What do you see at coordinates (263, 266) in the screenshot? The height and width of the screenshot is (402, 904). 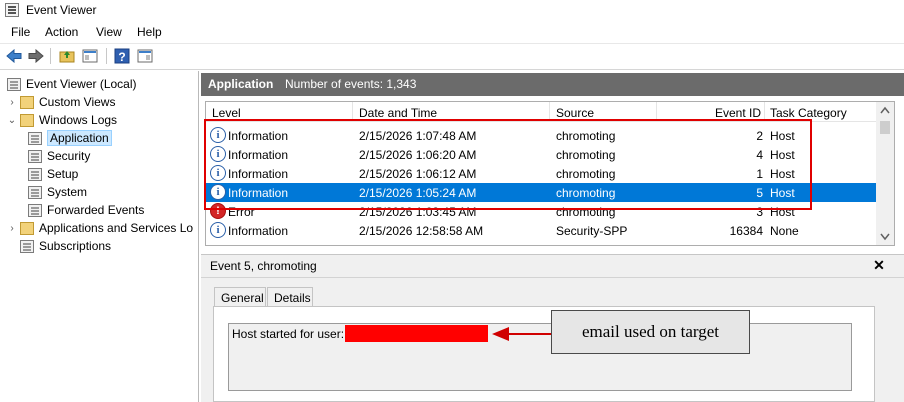 I see `event-detail-title: Event 5, chromoting` at bounding box center [263, 266].